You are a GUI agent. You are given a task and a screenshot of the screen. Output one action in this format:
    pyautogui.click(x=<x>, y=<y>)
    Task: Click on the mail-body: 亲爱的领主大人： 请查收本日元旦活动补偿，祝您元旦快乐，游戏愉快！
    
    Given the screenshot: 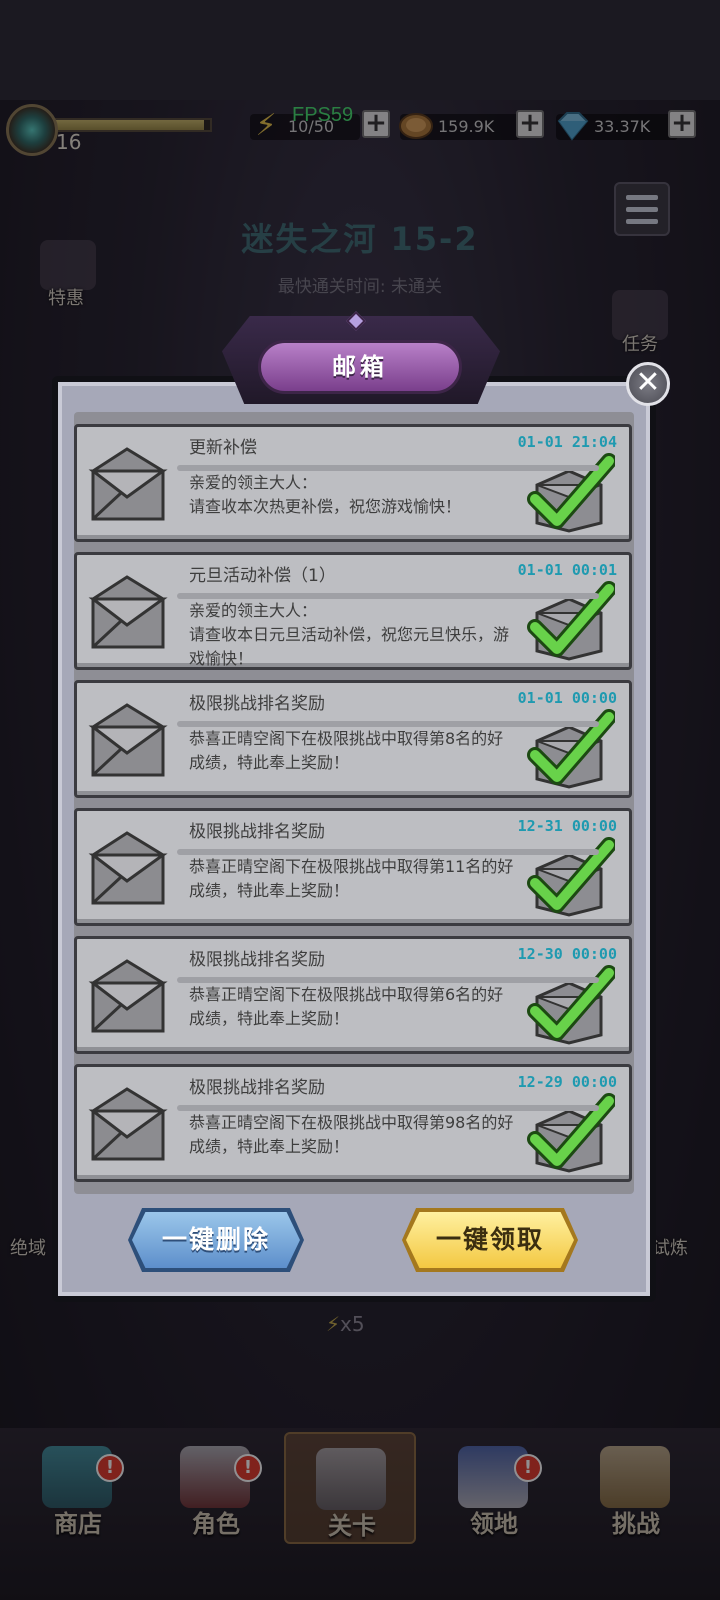 What is the action you would take?
    pyautogui.click(x=349, y=634)
    